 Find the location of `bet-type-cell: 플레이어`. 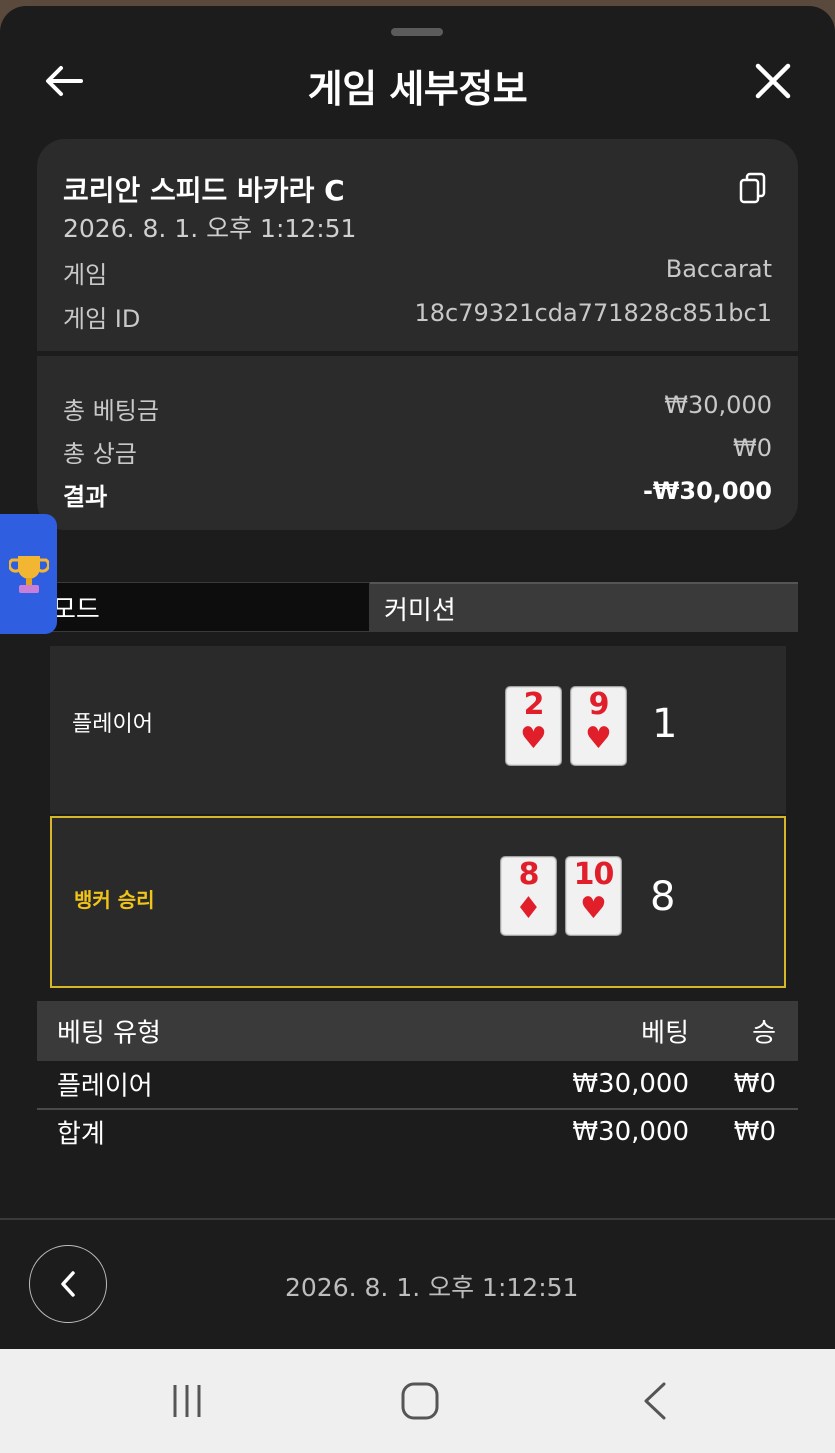

bet-type-cell: 플레이어 is located at coordinates (105, 1086).